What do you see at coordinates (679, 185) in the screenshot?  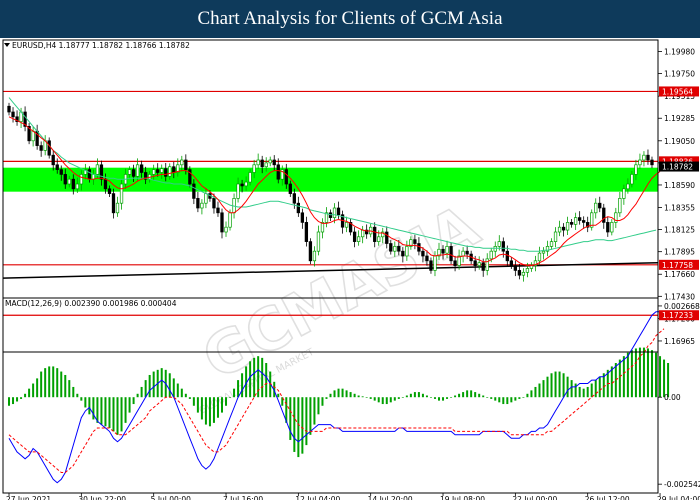 I see `price-tick-label: 1.18590` at bounding box center [679, 185].